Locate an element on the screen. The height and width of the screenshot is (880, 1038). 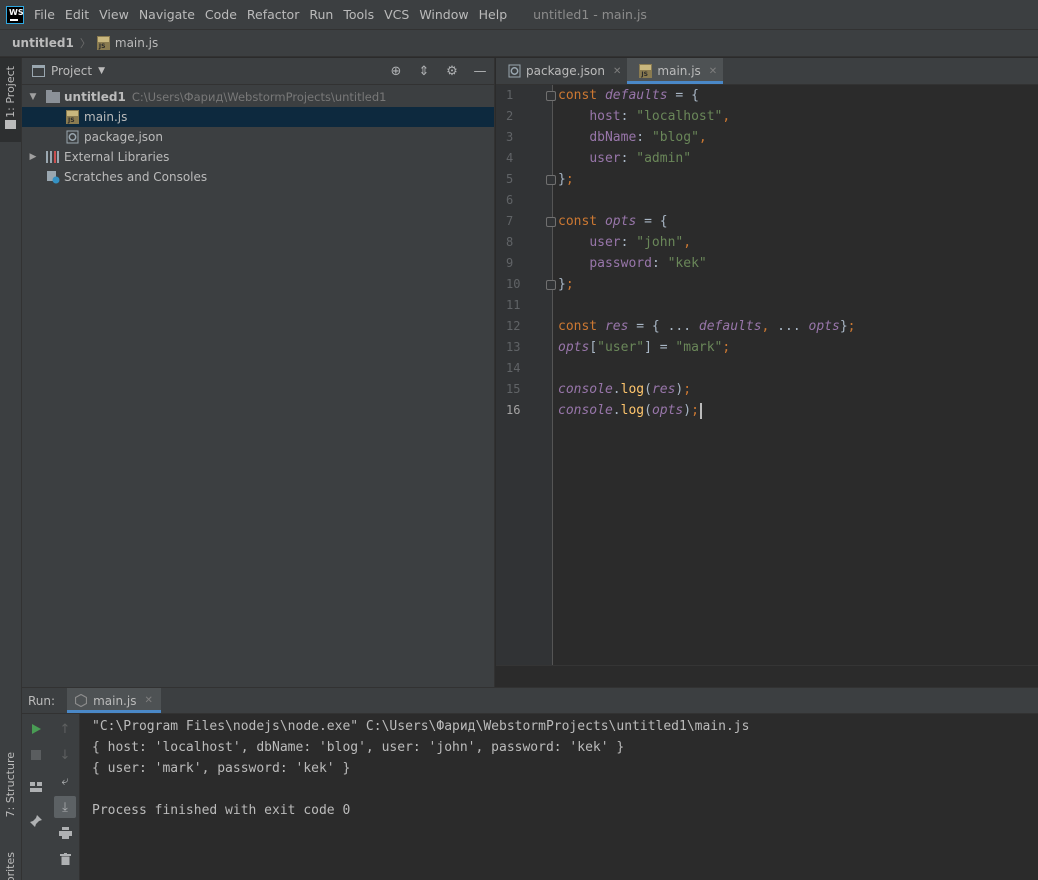
tree-item-package-json: package.json is located at coordinates (258, 137).